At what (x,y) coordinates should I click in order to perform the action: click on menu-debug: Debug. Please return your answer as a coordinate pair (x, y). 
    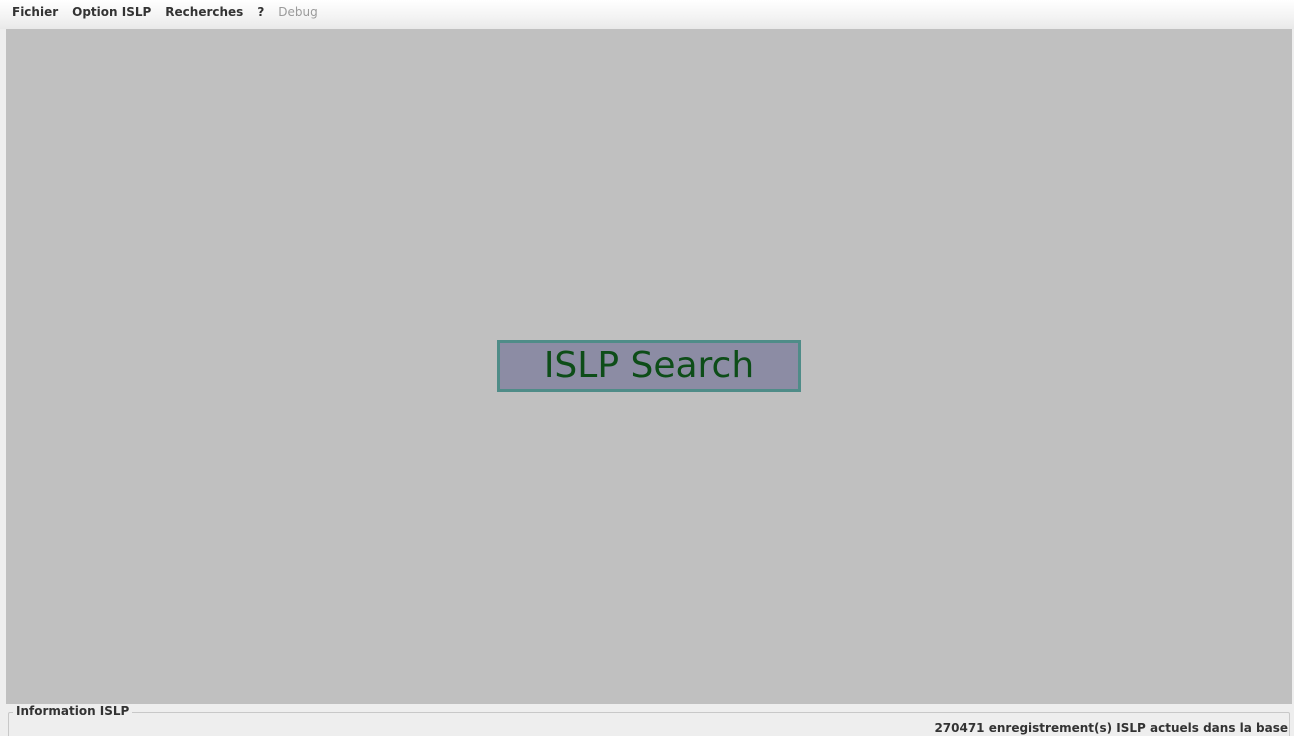
    Looking at the image, I should click on (298, 11).